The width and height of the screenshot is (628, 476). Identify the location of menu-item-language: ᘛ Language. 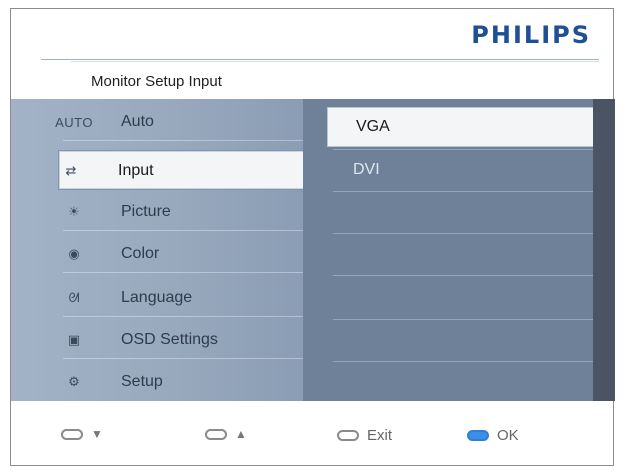
(183, 298).